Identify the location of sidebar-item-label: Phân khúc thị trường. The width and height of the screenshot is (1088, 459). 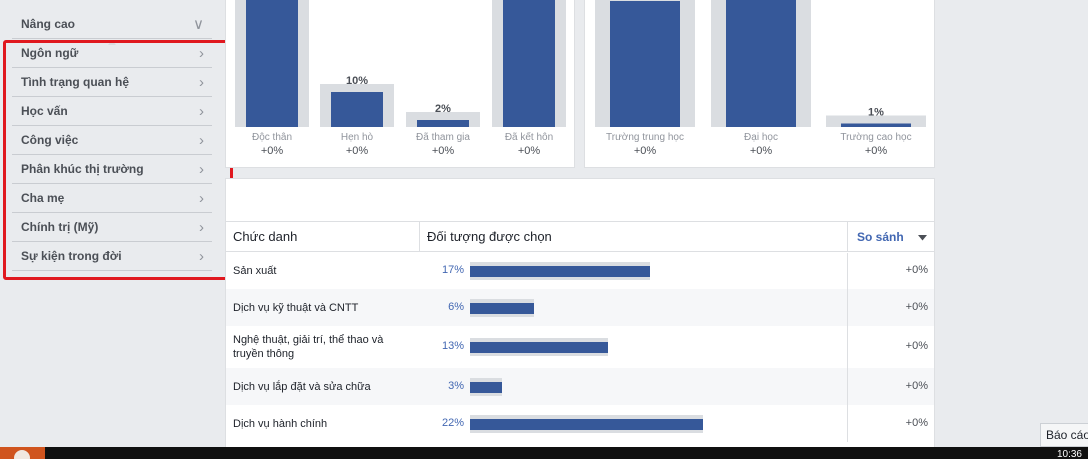
(82, 169).